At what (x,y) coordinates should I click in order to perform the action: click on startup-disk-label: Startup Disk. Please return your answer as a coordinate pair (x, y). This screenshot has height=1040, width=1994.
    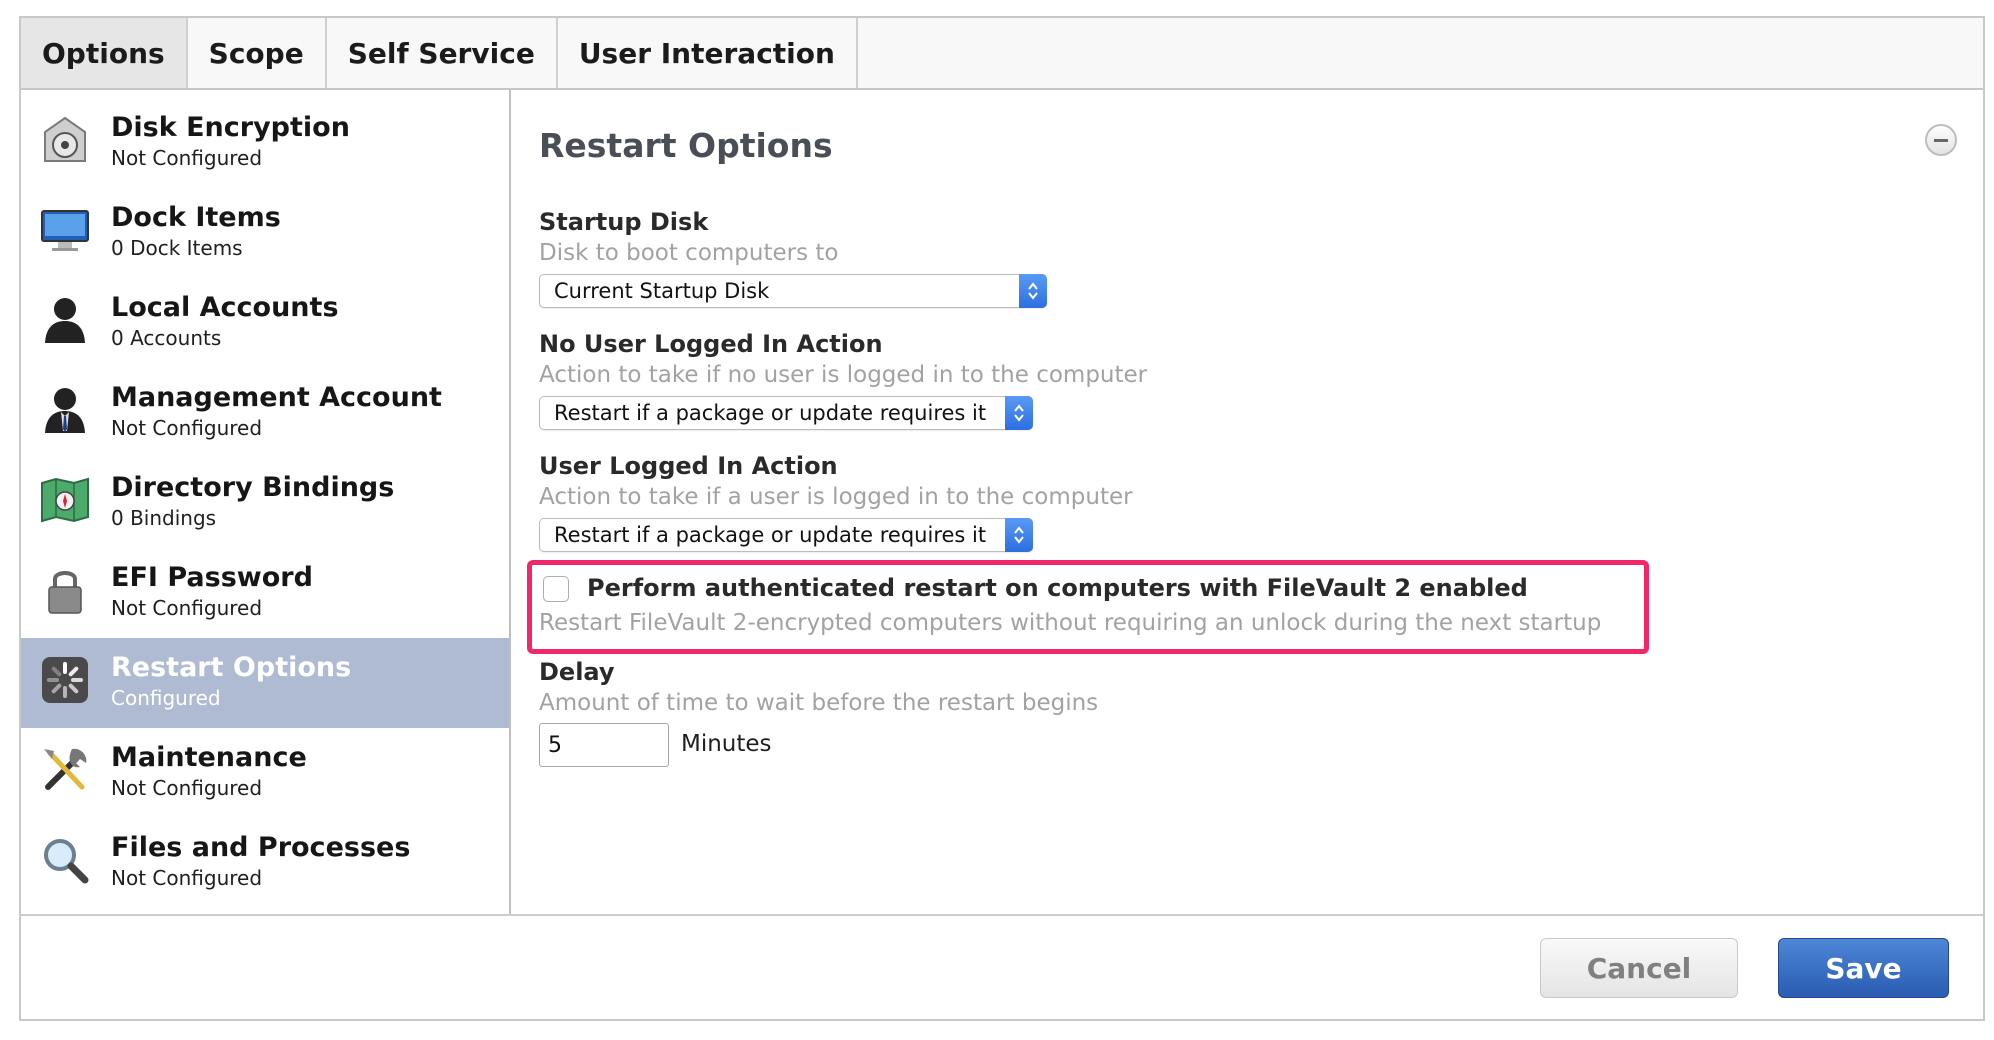
    Looking at the image, I should click on (624, 222).